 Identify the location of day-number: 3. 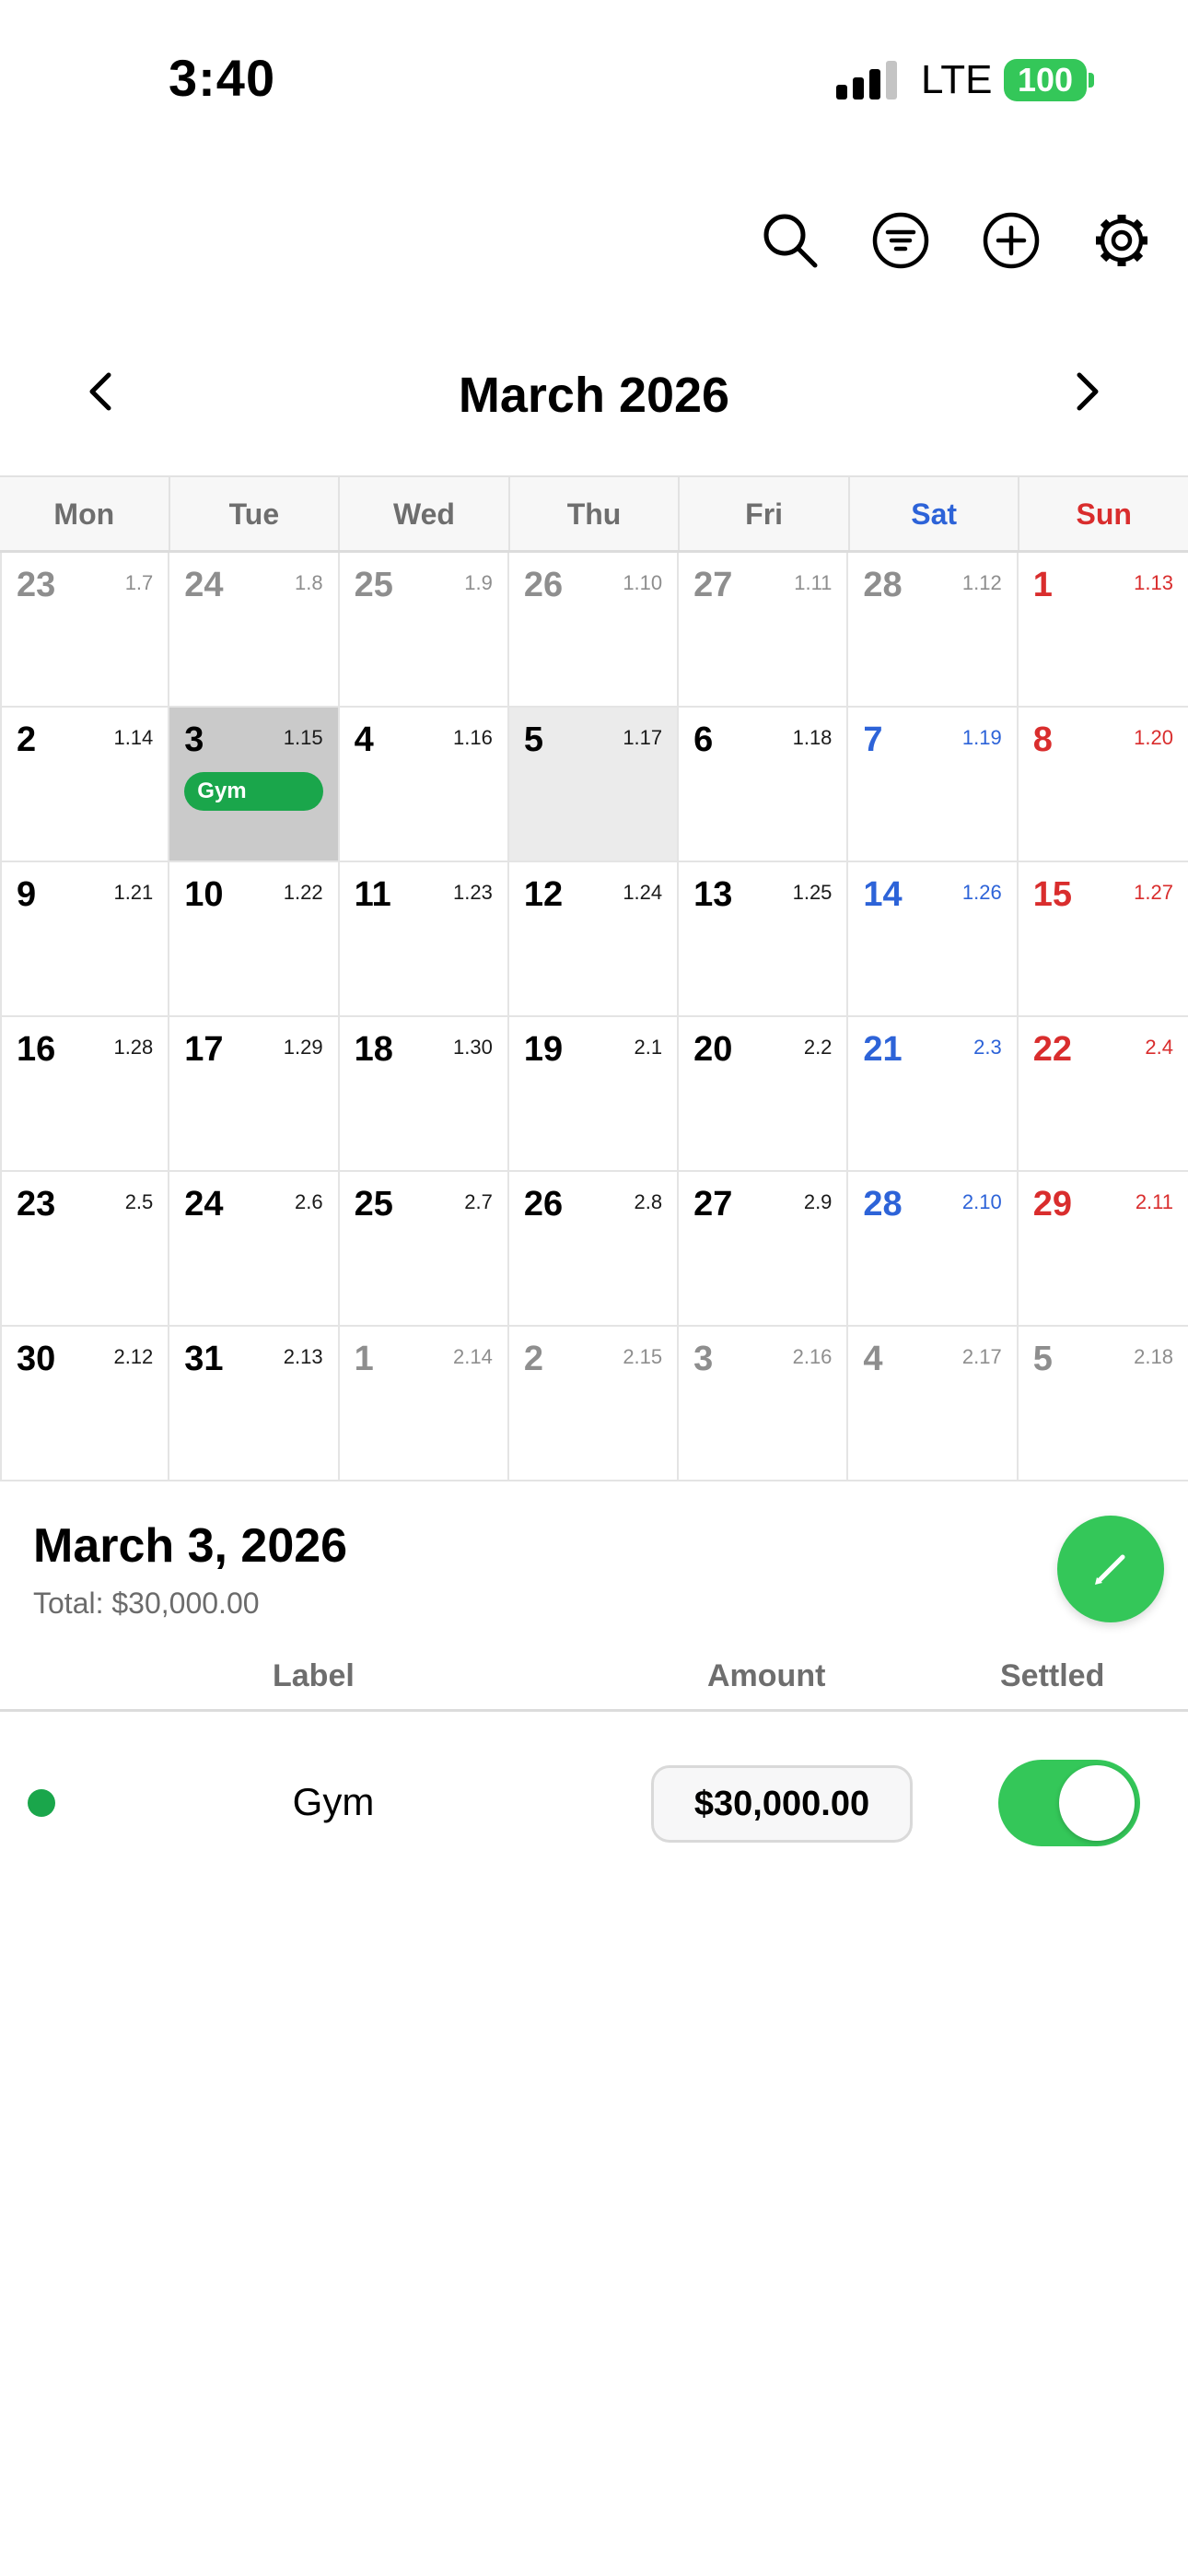
(703, 1359).